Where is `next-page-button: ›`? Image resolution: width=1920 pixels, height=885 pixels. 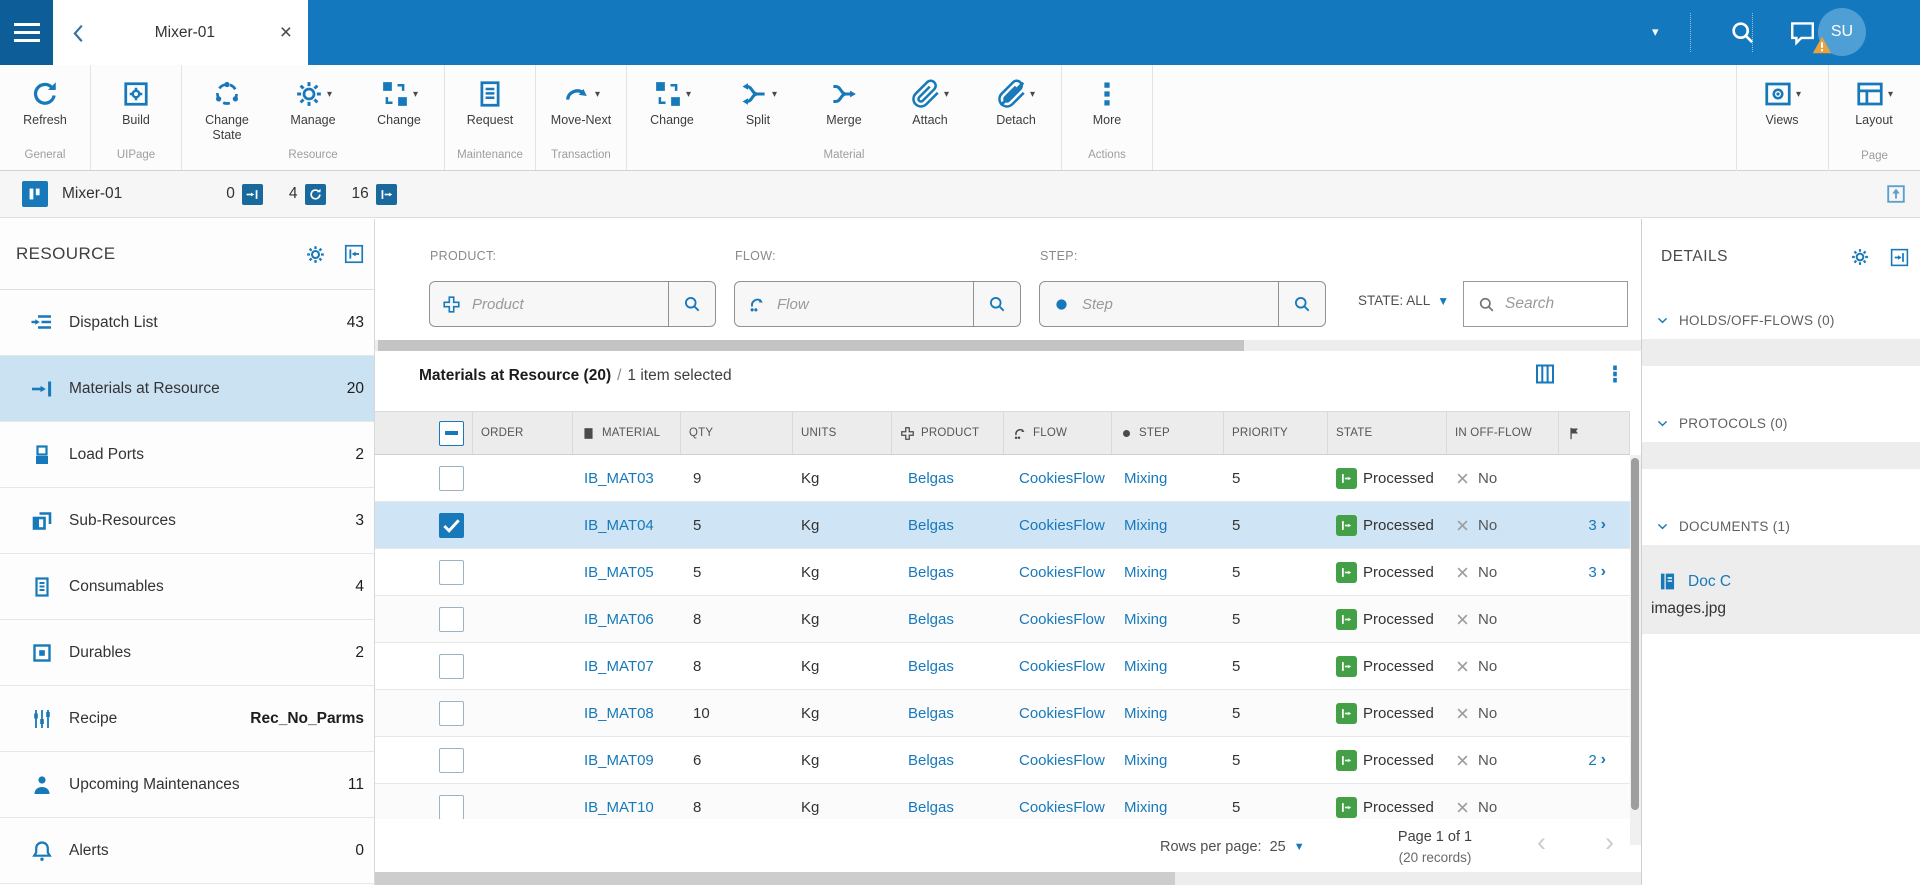 next-page-button: › is located at coordinates (1609, 842).